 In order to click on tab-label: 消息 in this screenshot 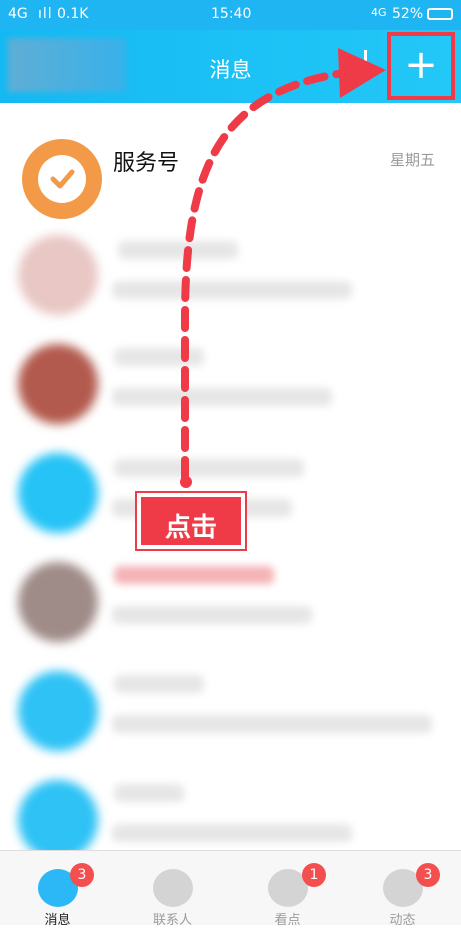, I will do `click(57, 920)`.